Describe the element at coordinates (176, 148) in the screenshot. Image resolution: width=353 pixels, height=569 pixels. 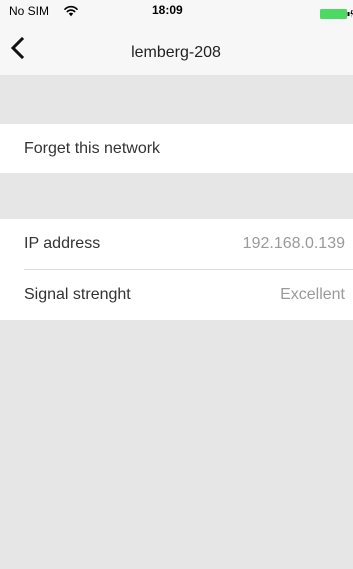
I see `forget-network-button: Forget this network` at that location.